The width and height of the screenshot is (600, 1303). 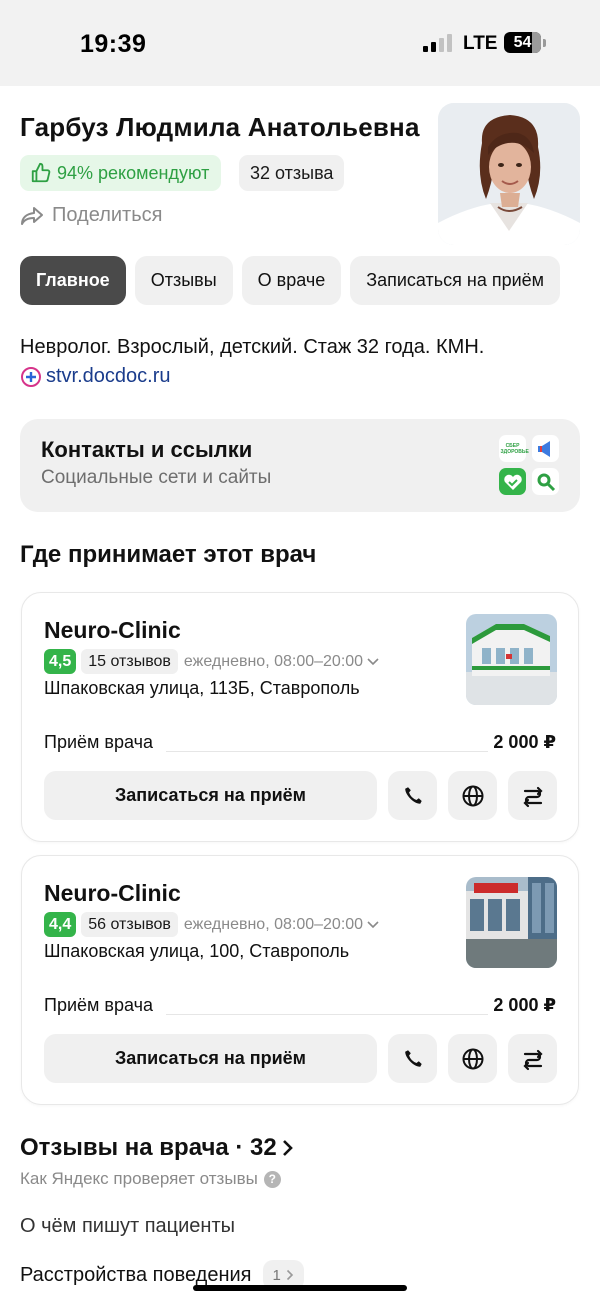 I want to click on topics-title: О чём пишут пациенты, so click(x=128, y=1226).